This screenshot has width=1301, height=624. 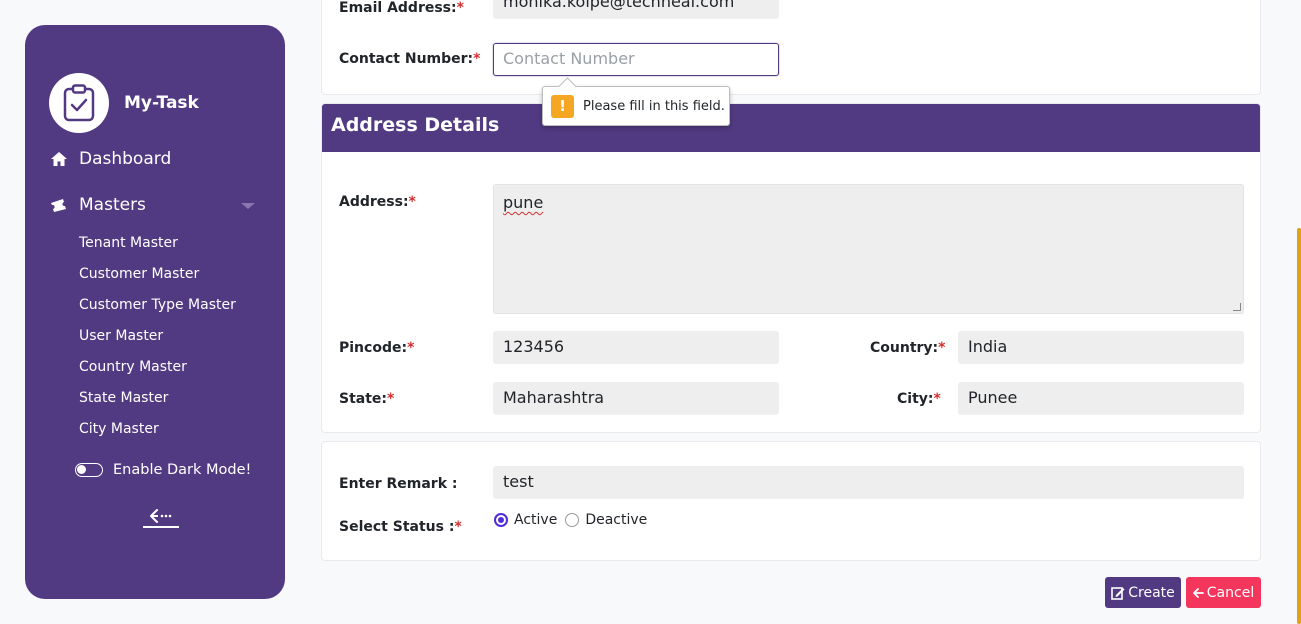 What do you see at coordinates (398, 484) in the screenshot?
I see `remark-label: Enter Remark :` at bounding box center [398, 484].